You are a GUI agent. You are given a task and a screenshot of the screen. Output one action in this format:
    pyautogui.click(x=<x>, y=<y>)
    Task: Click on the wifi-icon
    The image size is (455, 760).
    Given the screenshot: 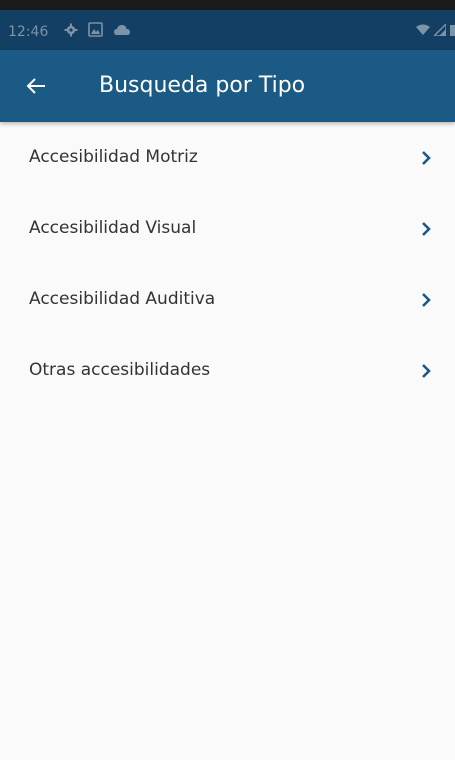 What is the action you would take?
    pyautogui.click(x=423, y=29)
    